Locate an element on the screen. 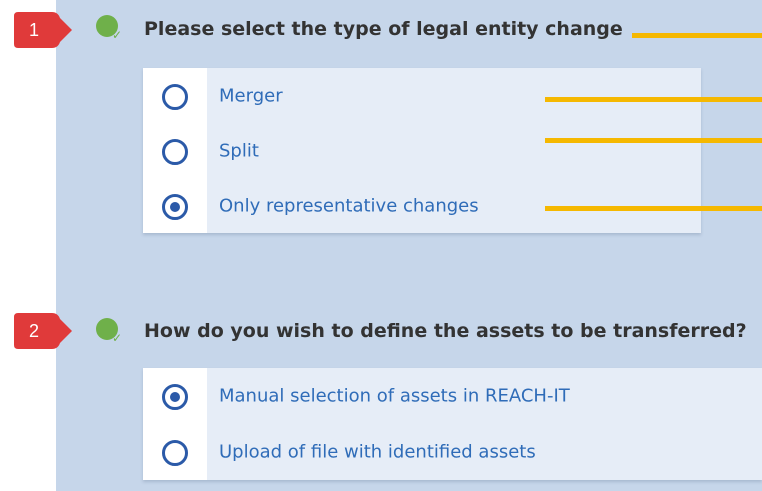 This screenshot has height=491, width=762. option-label: Upload of file with identified assets is located at coordinates (377, 452).